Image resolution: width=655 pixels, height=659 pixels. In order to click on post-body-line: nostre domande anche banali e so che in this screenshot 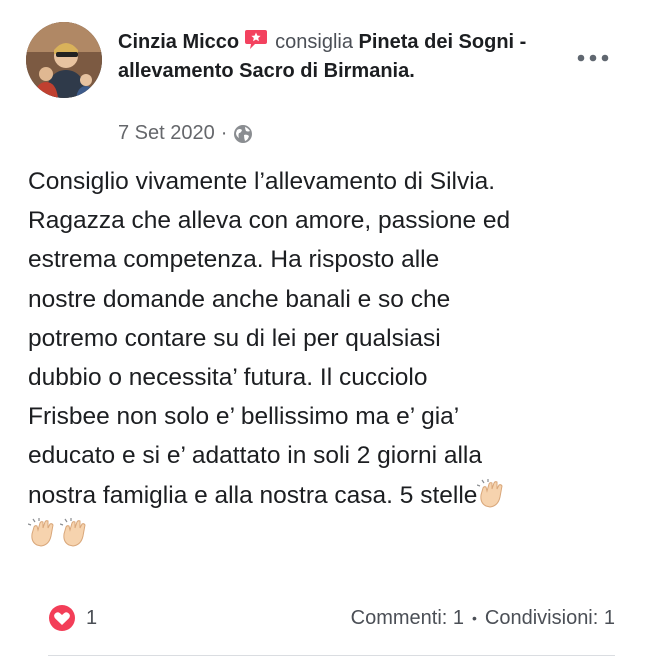, I will do `click(239, 299)`.